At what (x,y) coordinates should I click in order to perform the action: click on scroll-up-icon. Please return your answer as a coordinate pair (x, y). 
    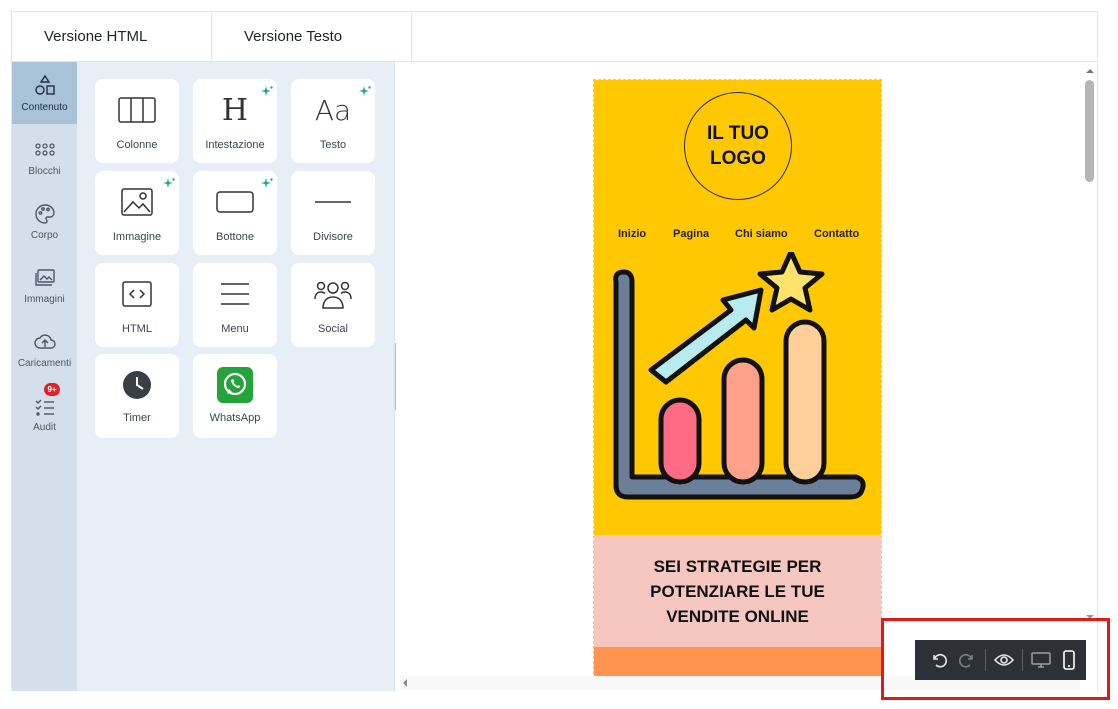
    Looking at the image, I should click on (1090, 71).